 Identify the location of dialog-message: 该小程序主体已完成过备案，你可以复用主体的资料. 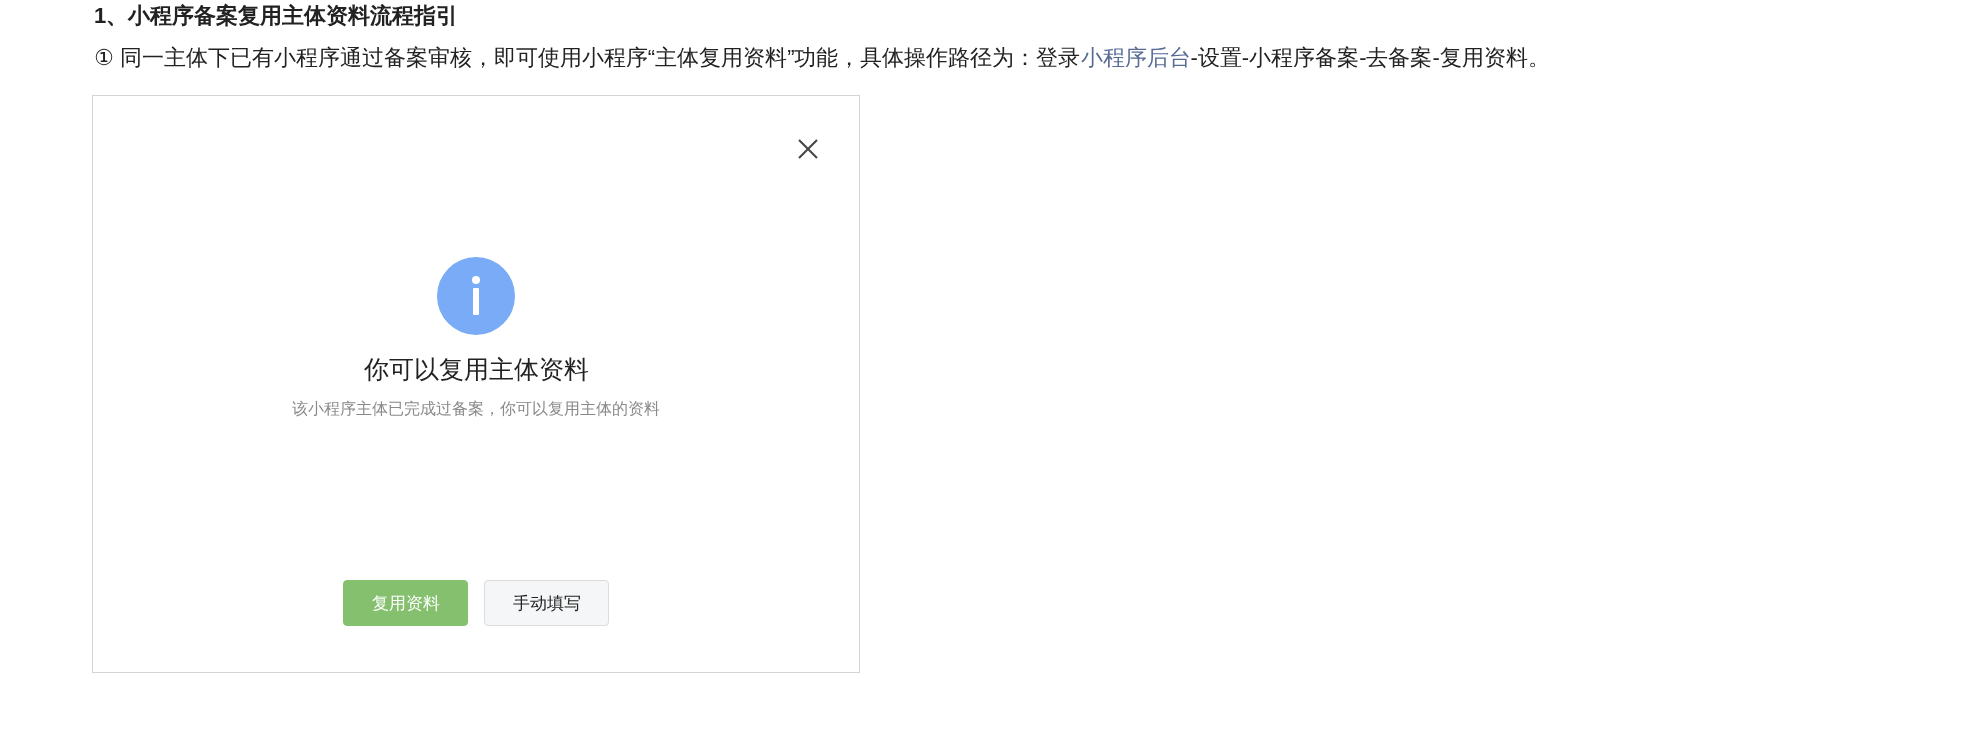
(476, 408).